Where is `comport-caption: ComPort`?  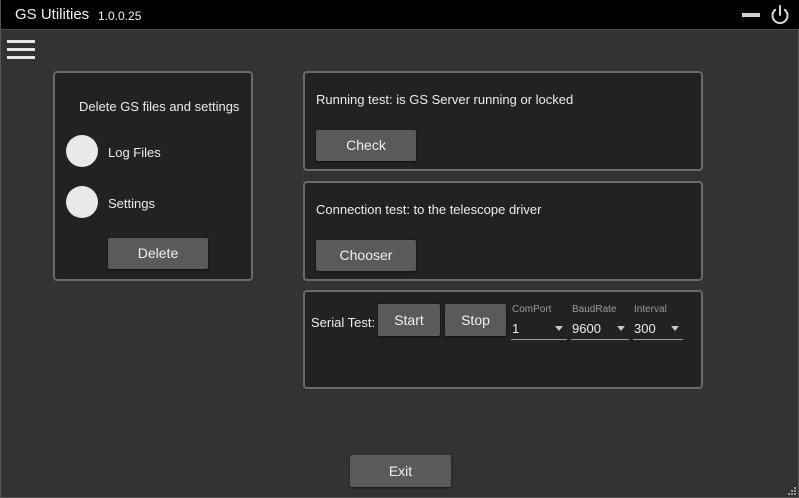
comport-caption: ComPort is located at coordinates (532, 309).